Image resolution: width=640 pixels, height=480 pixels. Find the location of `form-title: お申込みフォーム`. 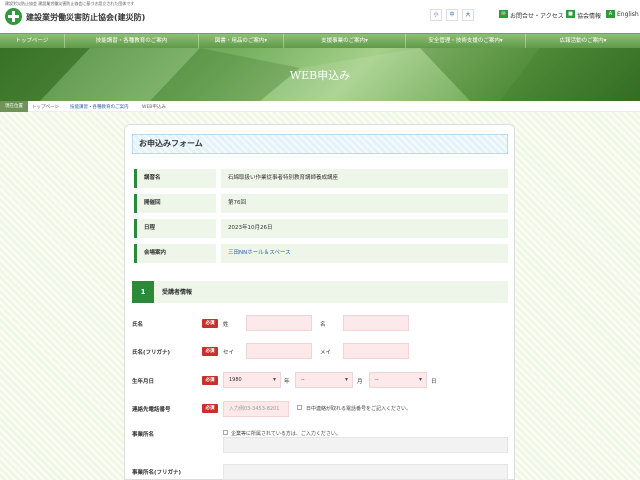

form-title: お申込みフォーム is located at coordinates (320, 144).